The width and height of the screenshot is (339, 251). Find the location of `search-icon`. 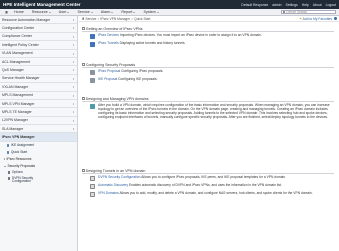

search-icon is located at coordinates (284, 12).